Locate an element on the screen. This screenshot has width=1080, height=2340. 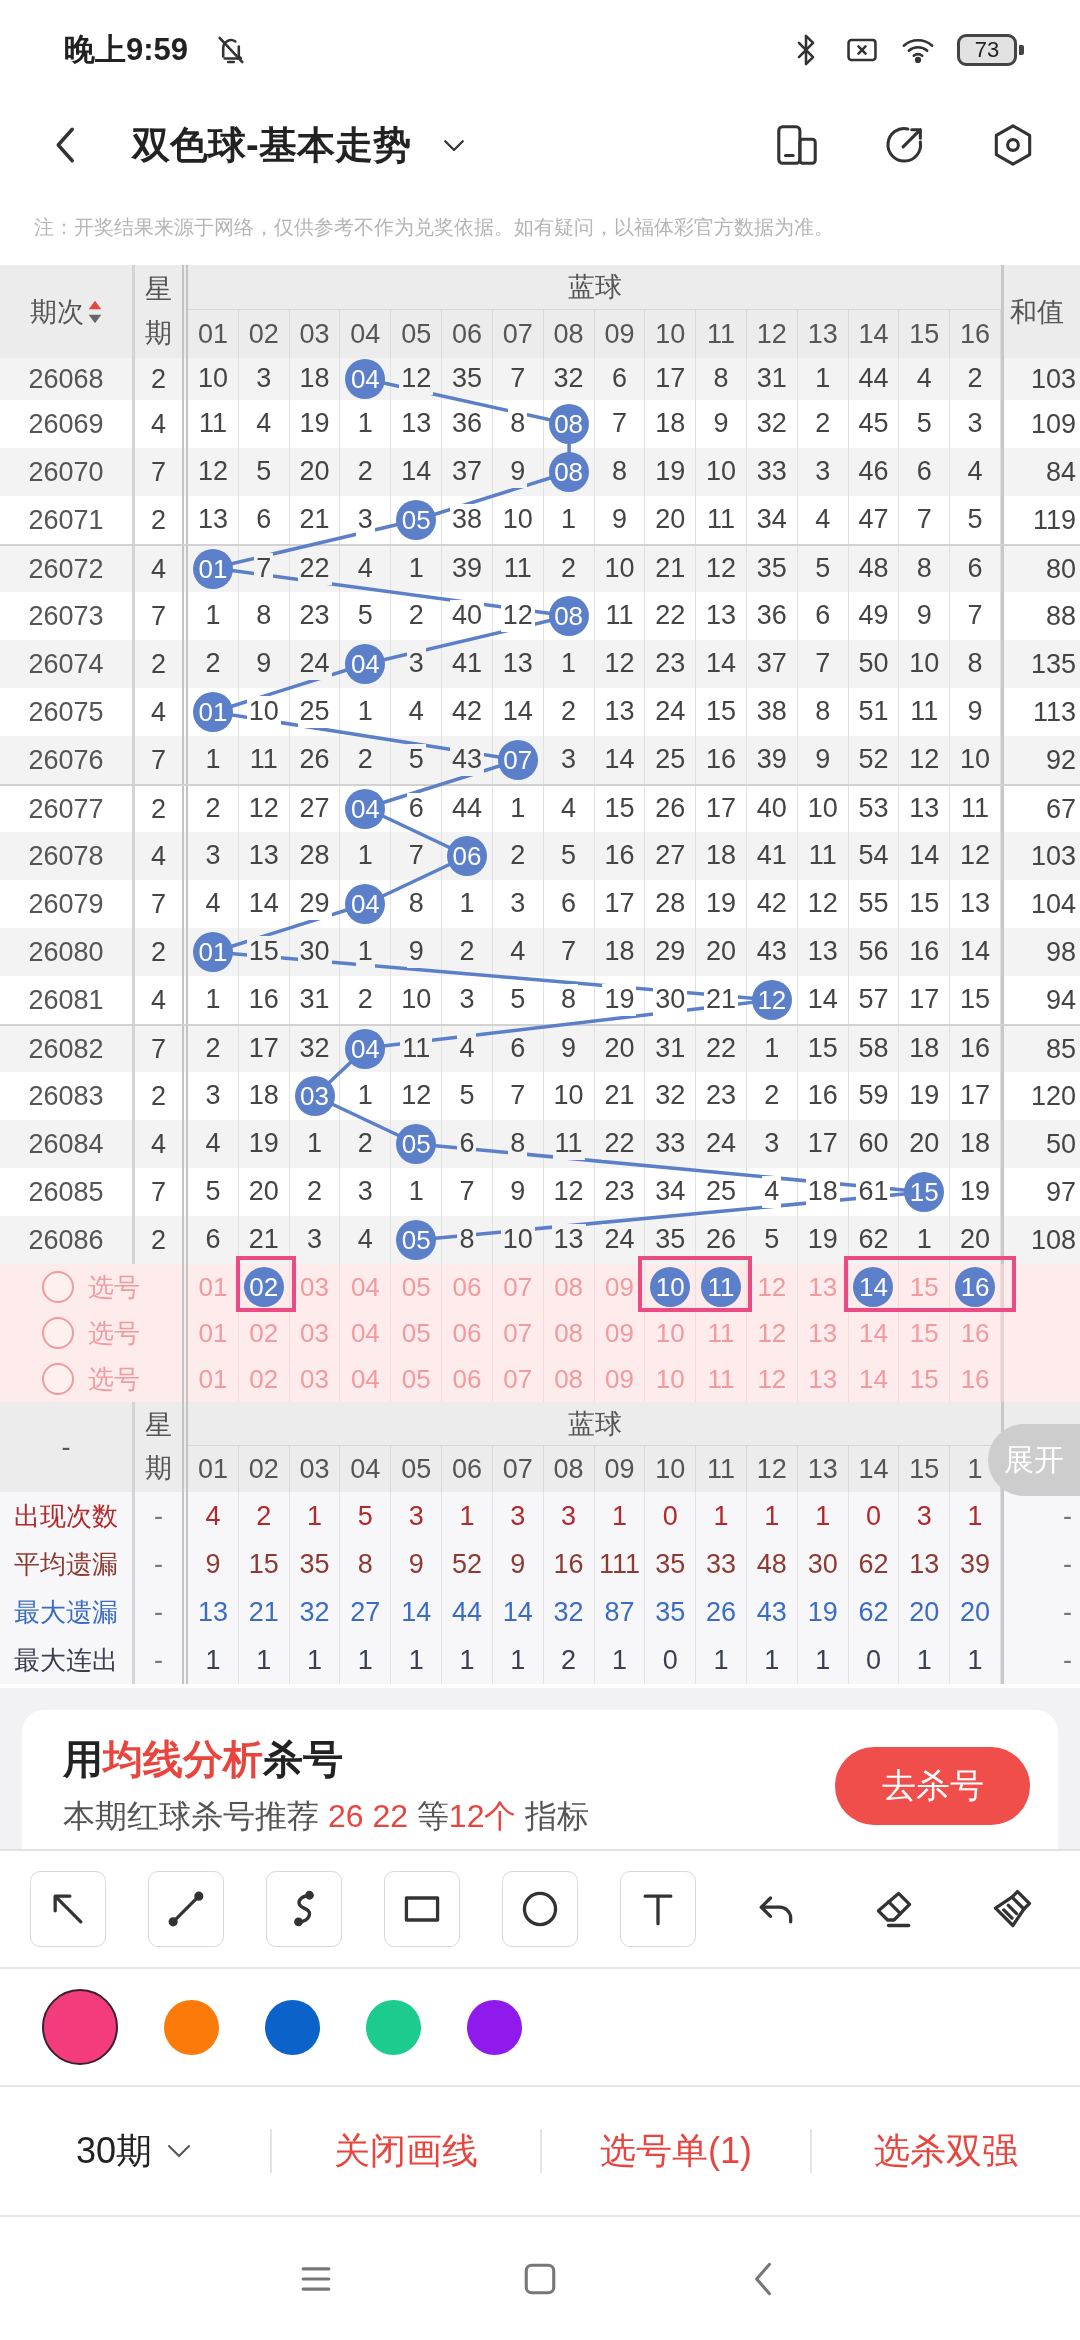
column-header: 星期 is located at coordinates (158, 311).